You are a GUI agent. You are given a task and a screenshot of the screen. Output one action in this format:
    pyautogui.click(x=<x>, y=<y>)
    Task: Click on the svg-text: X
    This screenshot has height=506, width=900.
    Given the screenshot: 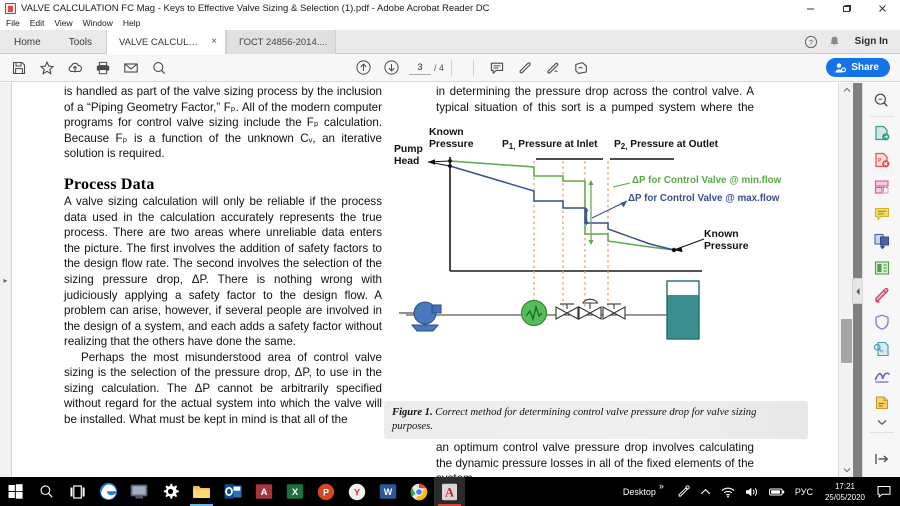 What is the action you would take?
    pyautogui.click(x=294, y=492)
    